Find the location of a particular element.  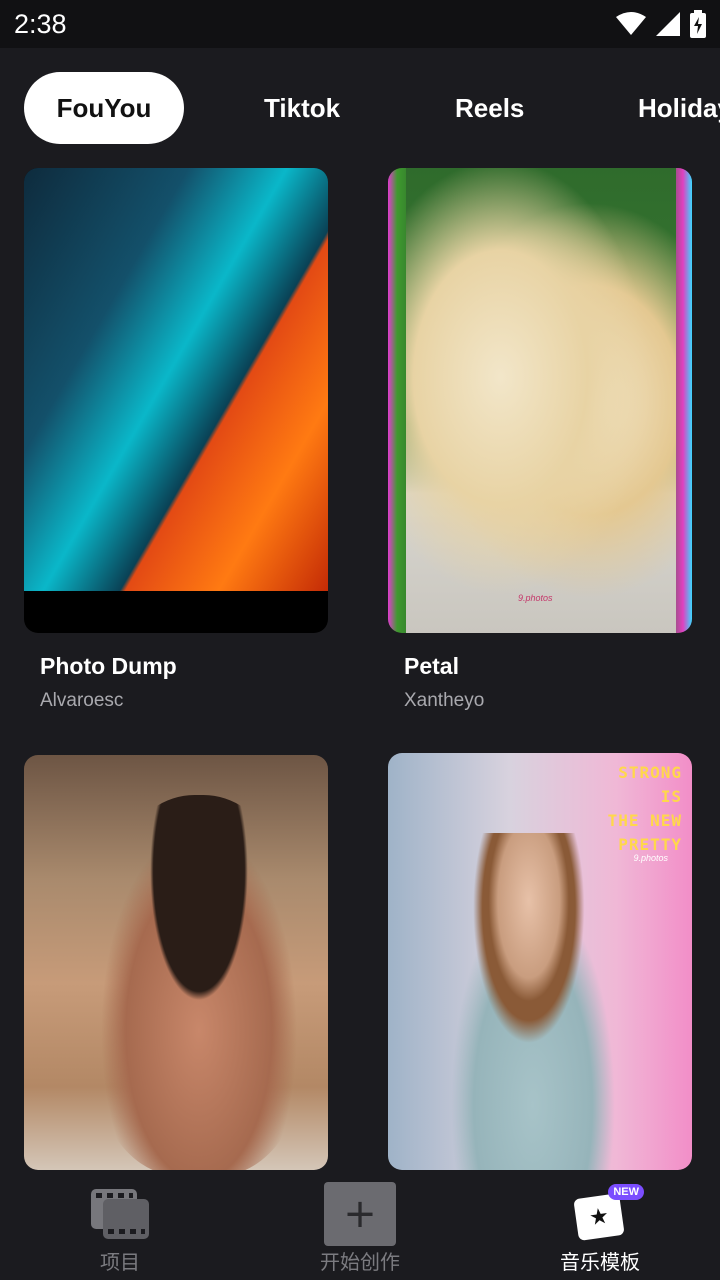

thumbnail-overlay-text: STRONG IS THE NEW PRETTY is located at coordinates (645, 809).